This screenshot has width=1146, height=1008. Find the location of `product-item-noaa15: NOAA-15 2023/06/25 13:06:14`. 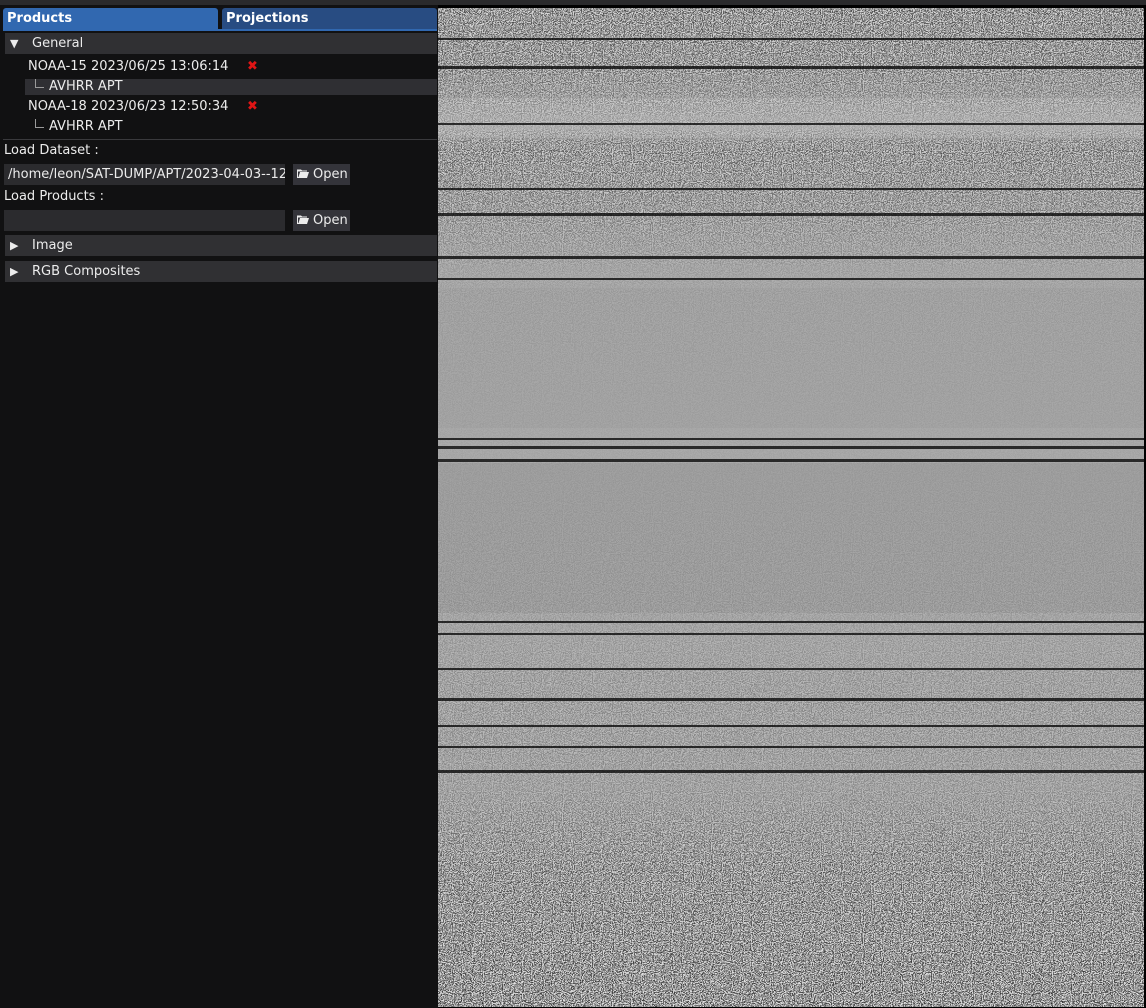

product-item-noaa15: NOAA-15 2023/06/25 13:06:14 is located at coordinates (143, 67).